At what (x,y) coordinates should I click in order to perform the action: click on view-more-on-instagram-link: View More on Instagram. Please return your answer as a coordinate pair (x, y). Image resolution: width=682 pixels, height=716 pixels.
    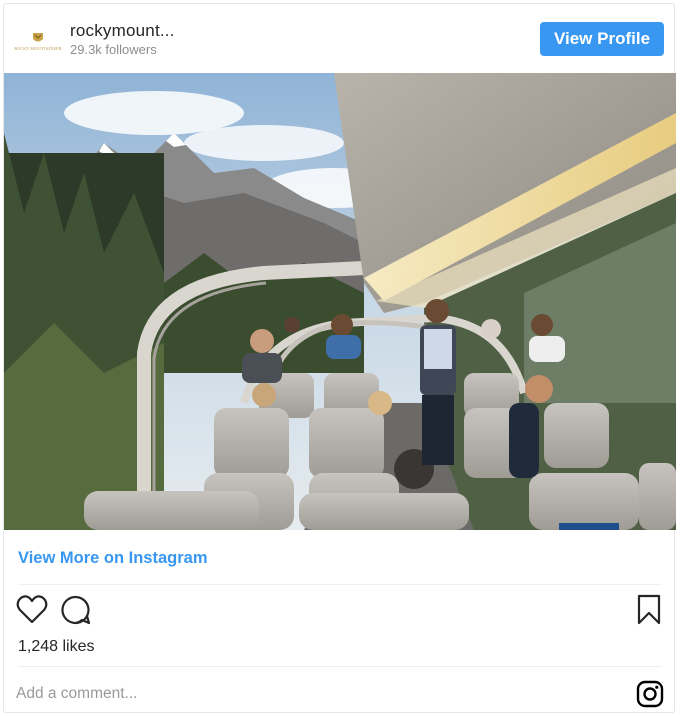
    Looking at the image, I should click on (113, 558).